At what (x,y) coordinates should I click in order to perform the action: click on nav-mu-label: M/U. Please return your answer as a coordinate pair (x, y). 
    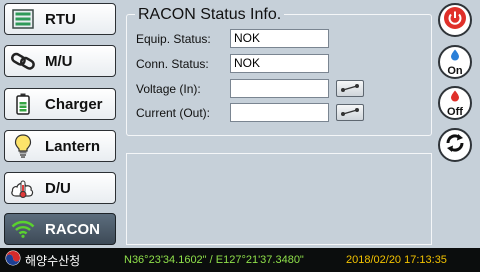
    Looking at the image, I should click on (59, 61).